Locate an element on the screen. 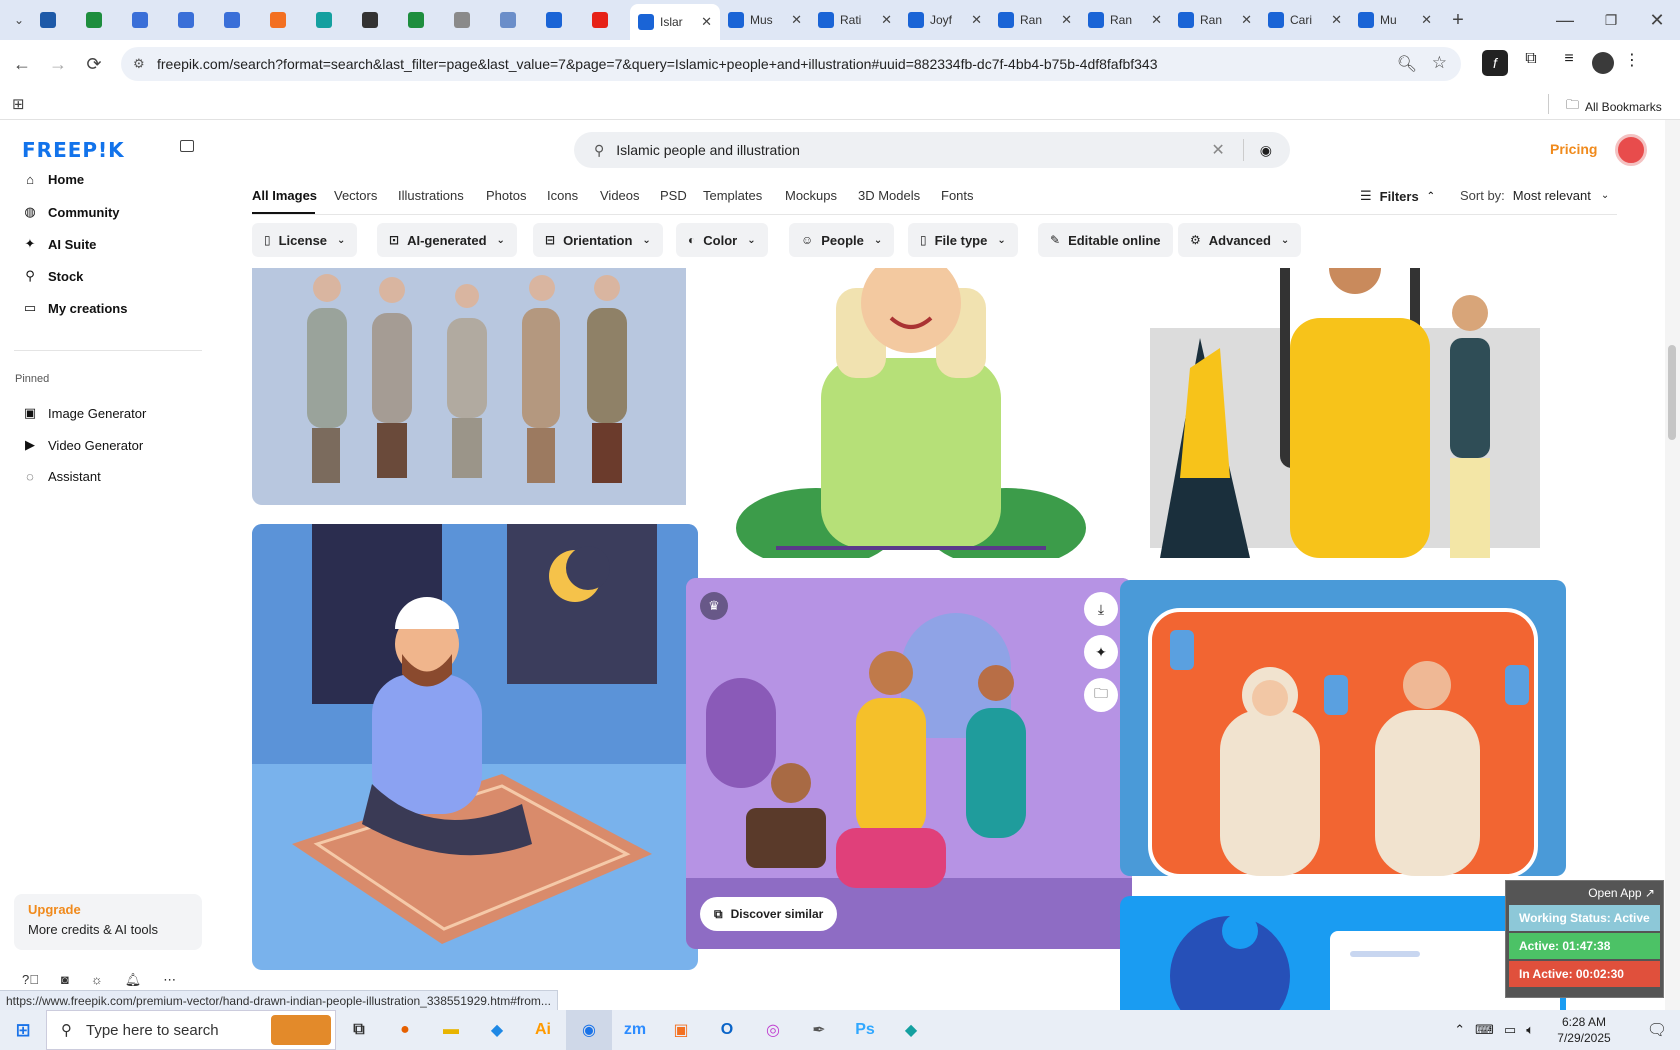 This screenshot has height=1050, width=1680. sidebar-item-stock: ⚲ Stock is located at coordinates (52, 276).